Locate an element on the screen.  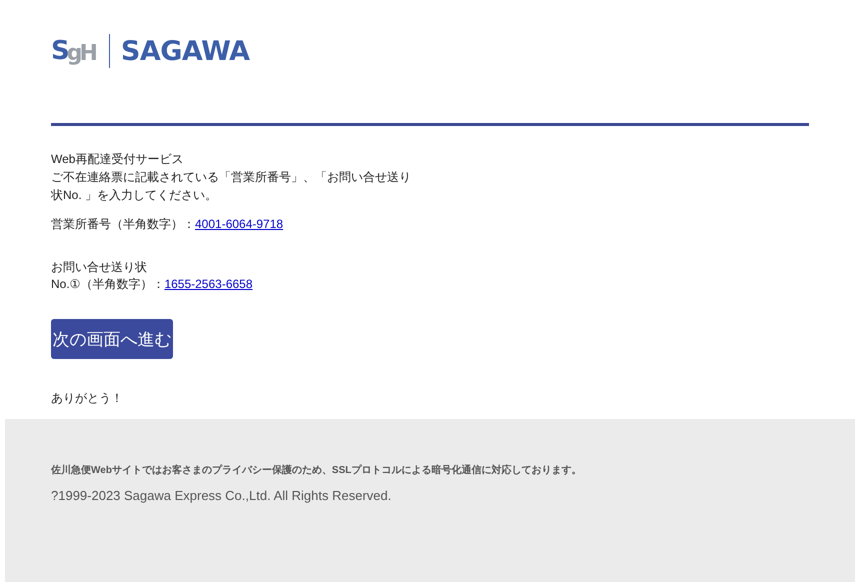
instruction-text: ご不在連絡票に記載されている「営業所番号」、「お問い合せ送り状No. 」を入力してください。 is located at coordinates (231, 186).